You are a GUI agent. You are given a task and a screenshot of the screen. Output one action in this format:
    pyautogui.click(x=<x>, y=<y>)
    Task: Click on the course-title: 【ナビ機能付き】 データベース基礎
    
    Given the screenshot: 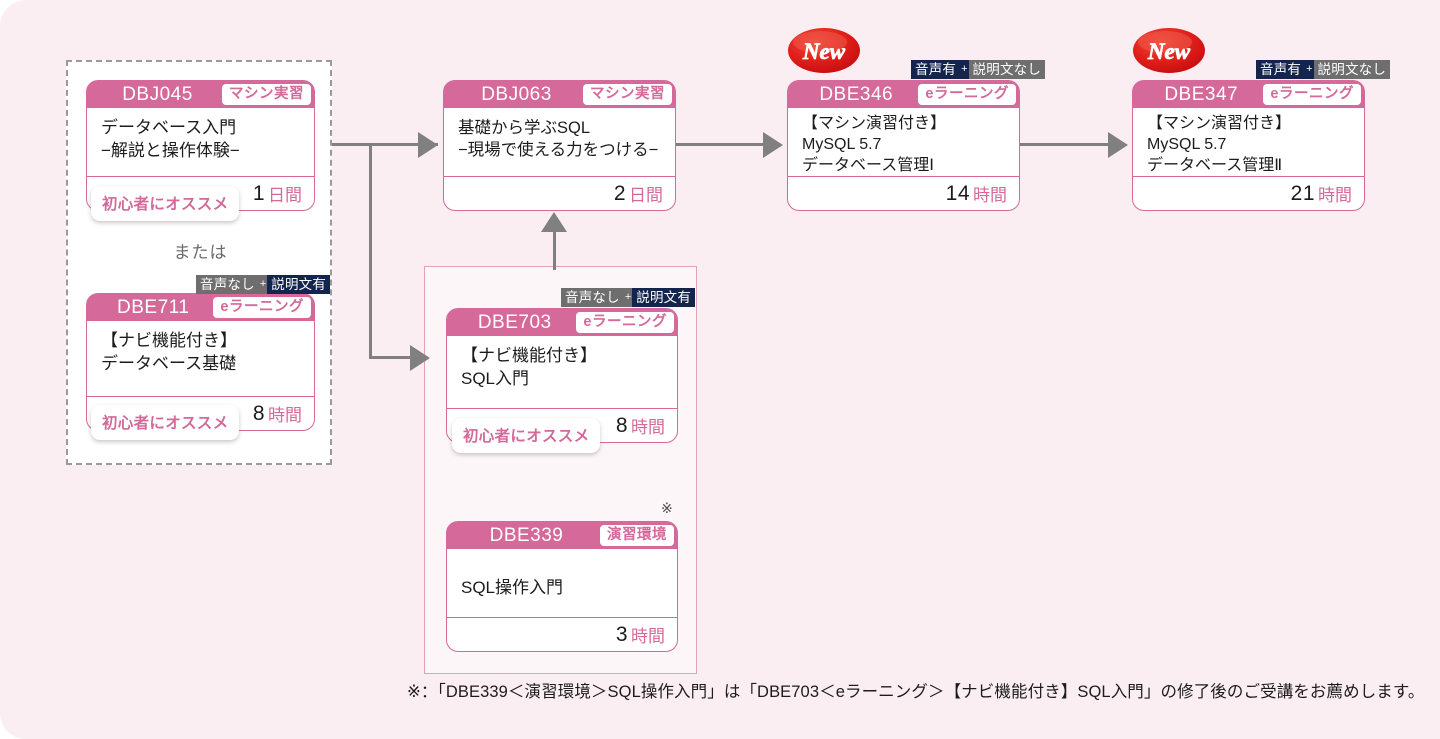 What is the action you would take?
    pyautogui.click(x=169, y=352)
    